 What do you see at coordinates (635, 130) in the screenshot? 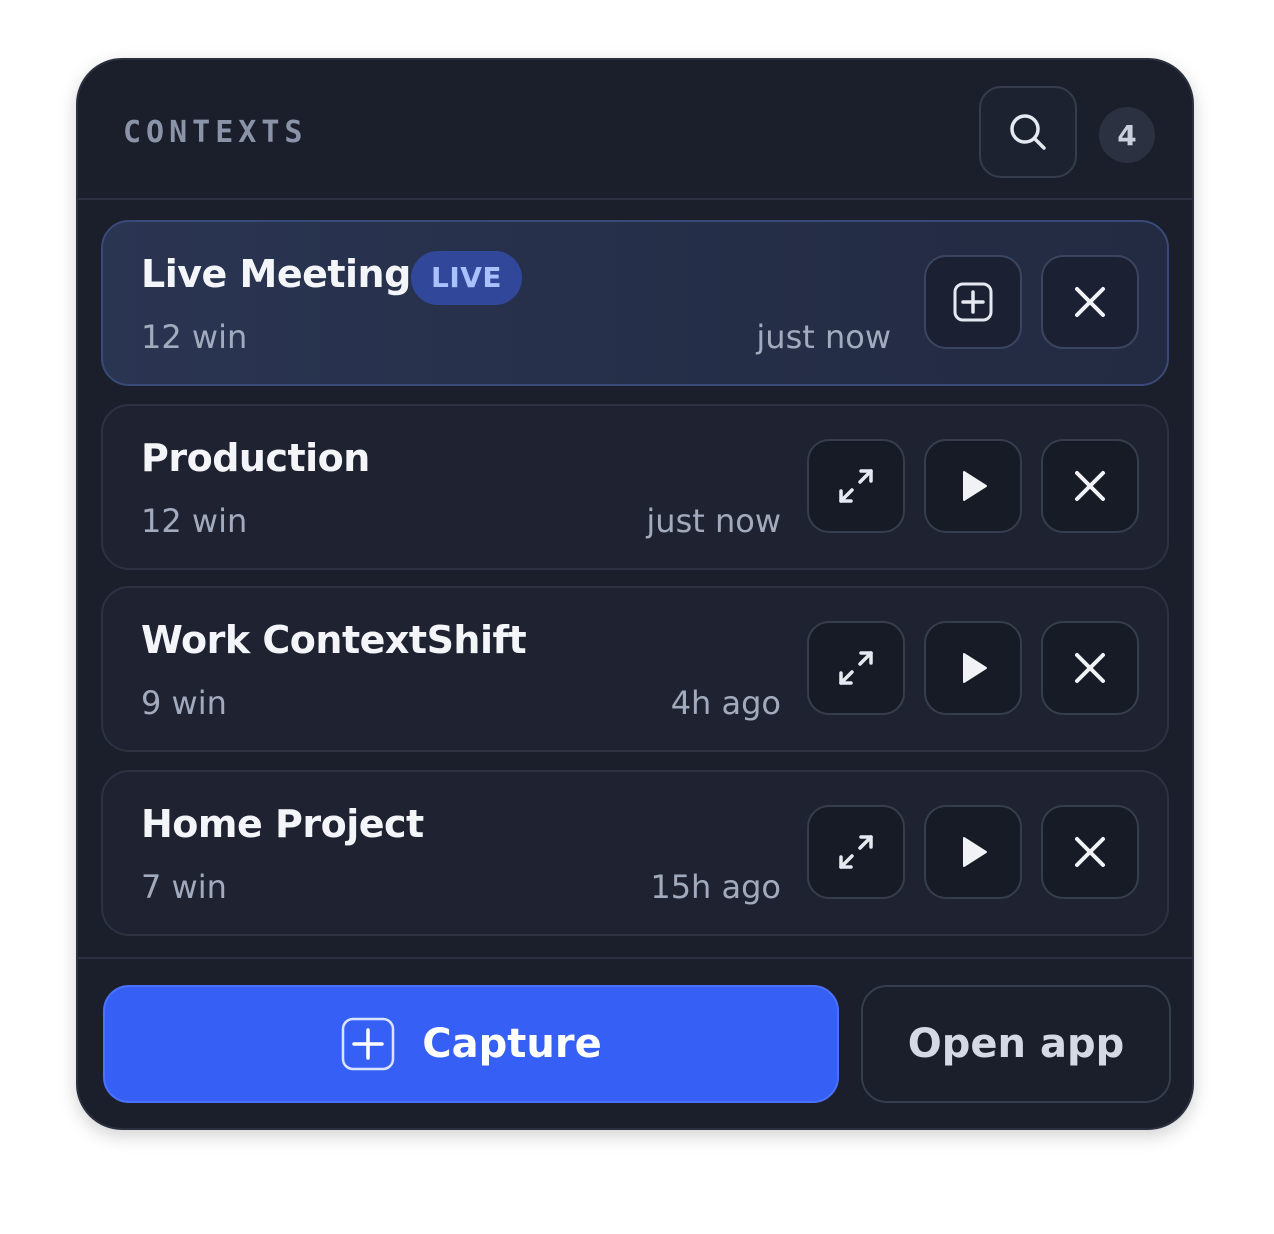
I see `panel-header: CONTEXTS 4` at bounding box center [635, 130].